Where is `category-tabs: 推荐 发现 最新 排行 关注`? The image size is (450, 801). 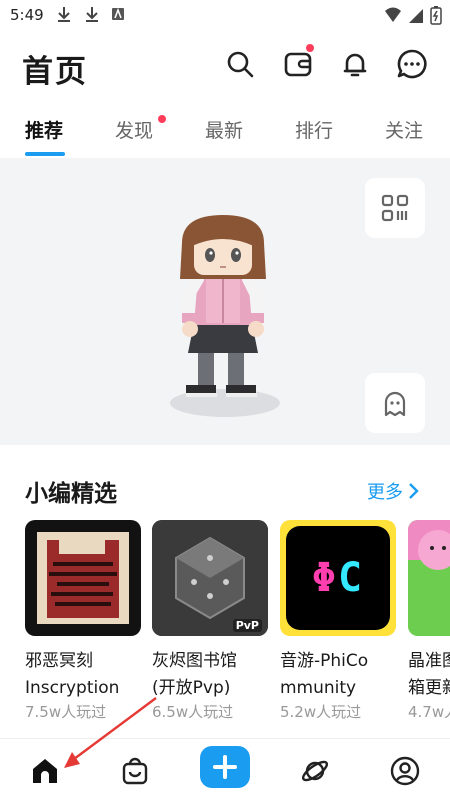 category-tabs: 推荐 发现 最新 排行 关注 is located at coordinates (225, 133).